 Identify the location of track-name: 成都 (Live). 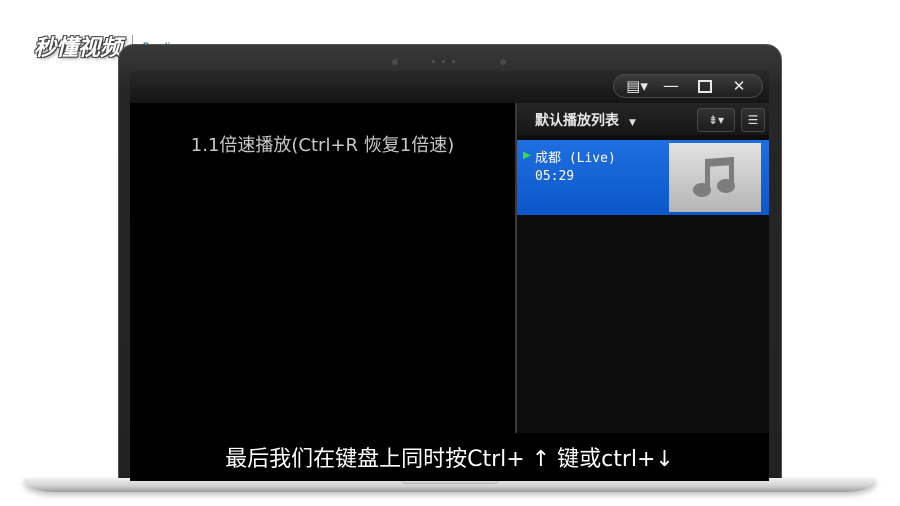
(575, 158).